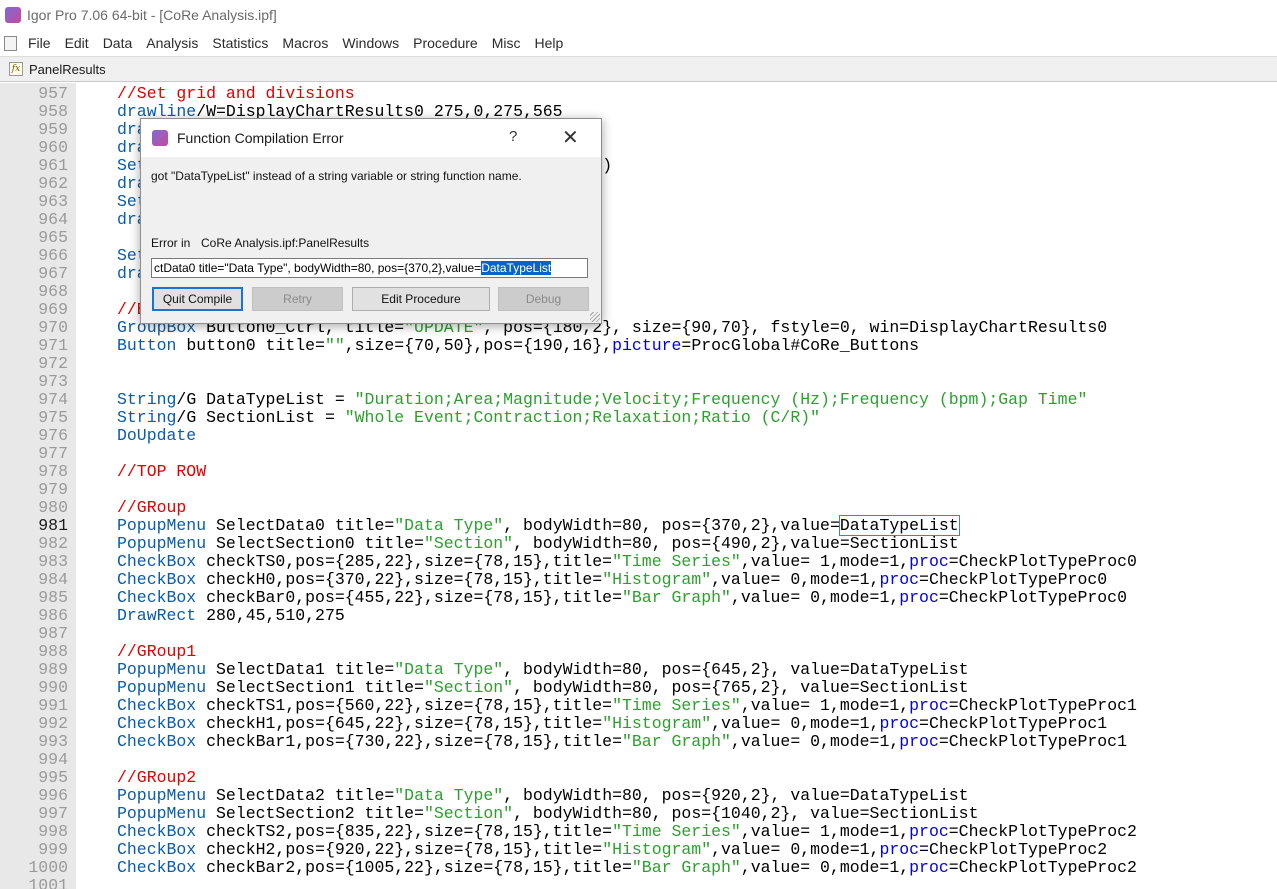 The image size is (1277, 889). I want to click on code-line: 987, so click(638, 634).